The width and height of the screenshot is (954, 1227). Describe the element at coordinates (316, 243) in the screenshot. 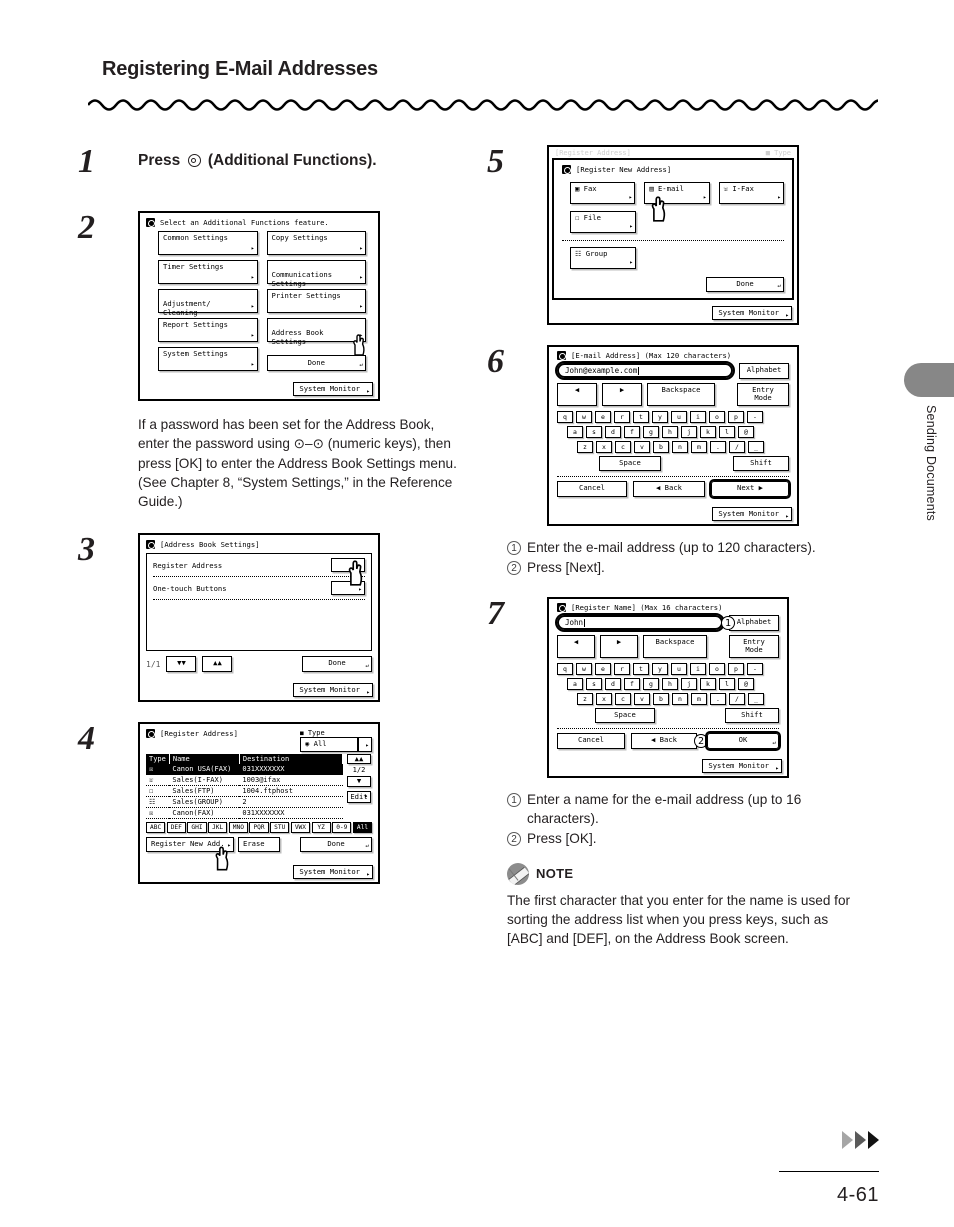

I see `menu-button-copy-settings: Copy Settings ▸` at that location.